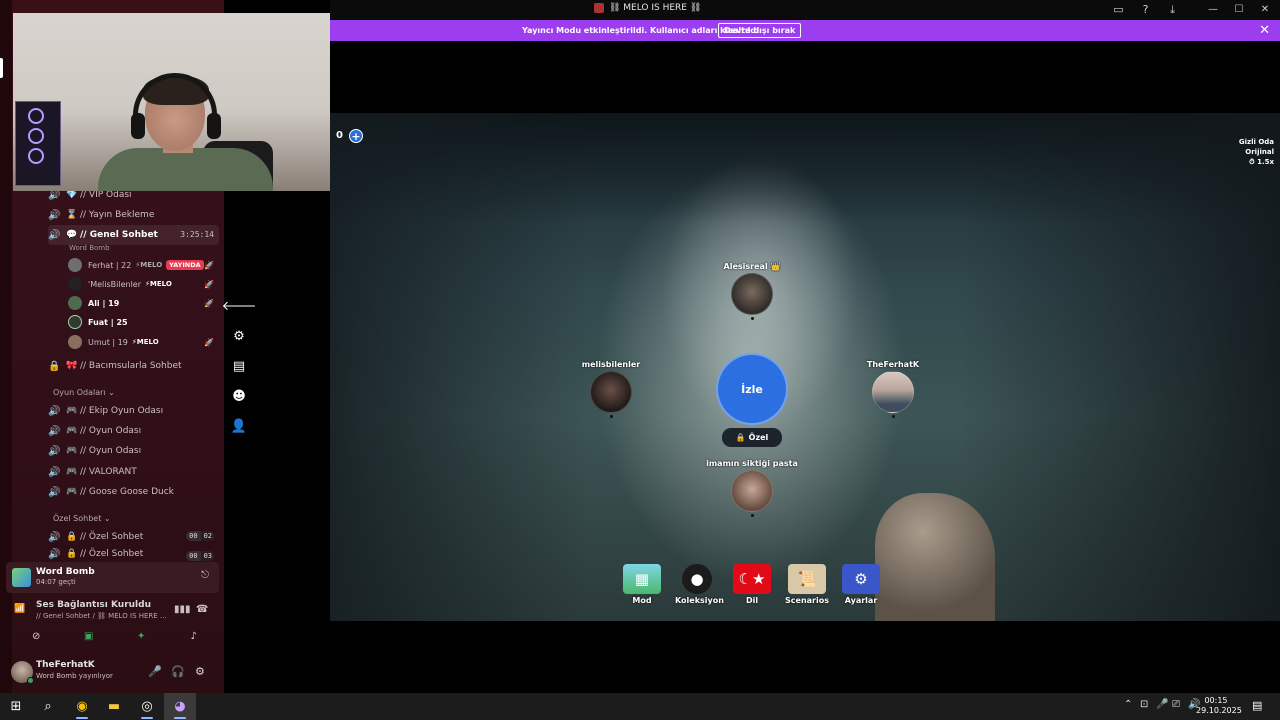 The image size is (1280, 720). I want to click on disable-streamer-mode-button: Devre dışı bırak, so click(760, 30).